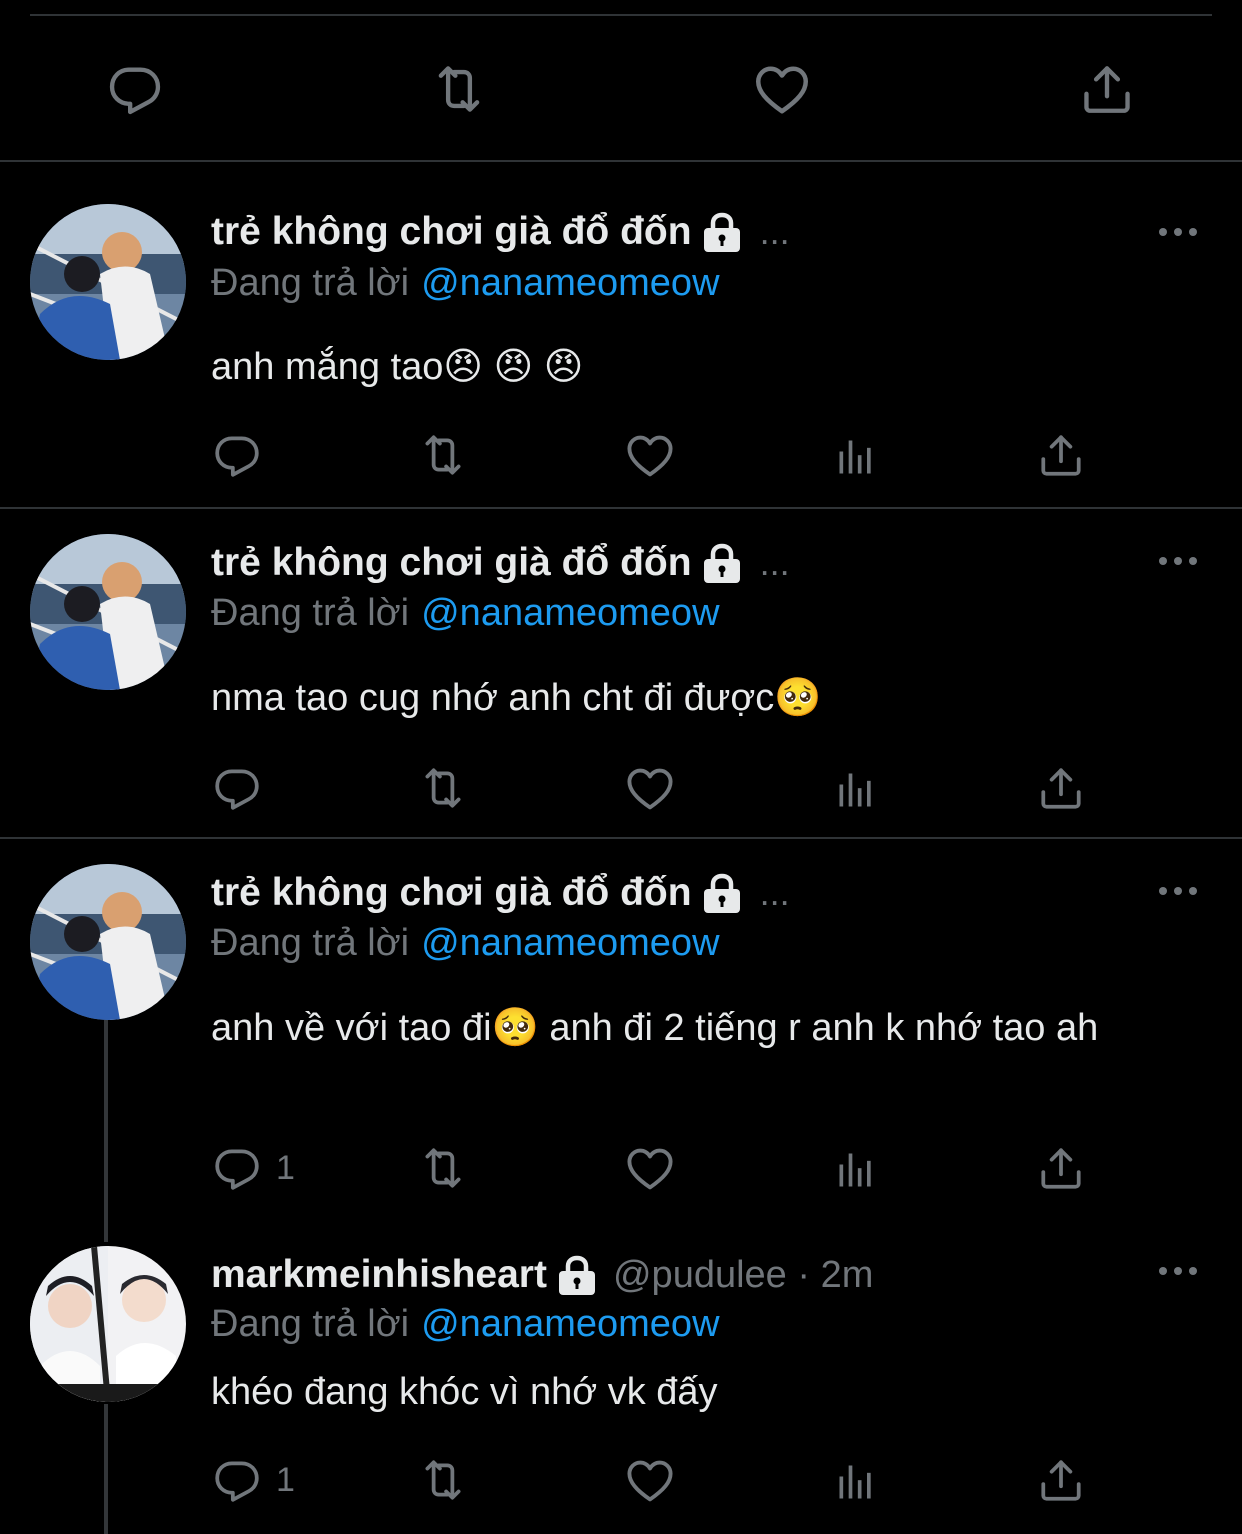  What do you see at coordinates (621, 90) in the screenshot?
I see `focused-tweet-actions` at bounding box center [621, 90].